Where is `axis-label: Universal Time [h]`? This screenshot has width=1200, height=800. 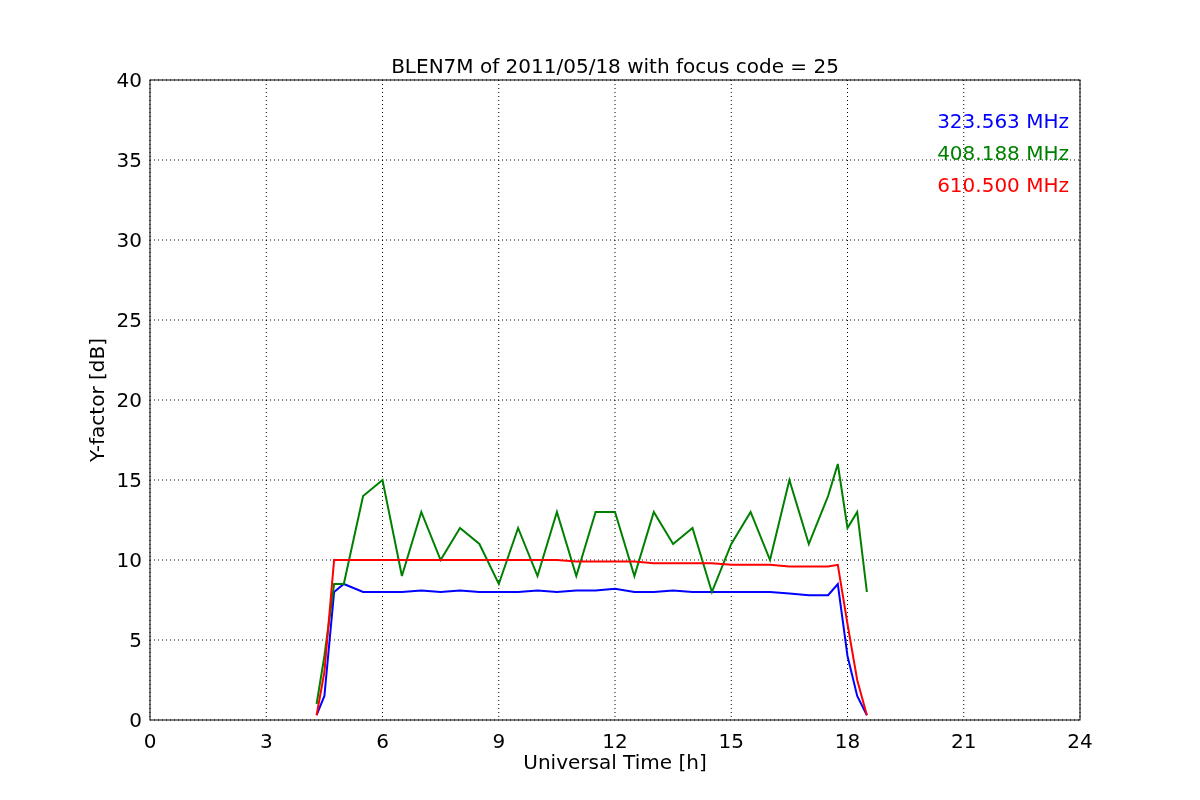 axis-label: Universal Time [h] is located at coordinates (615, 762).